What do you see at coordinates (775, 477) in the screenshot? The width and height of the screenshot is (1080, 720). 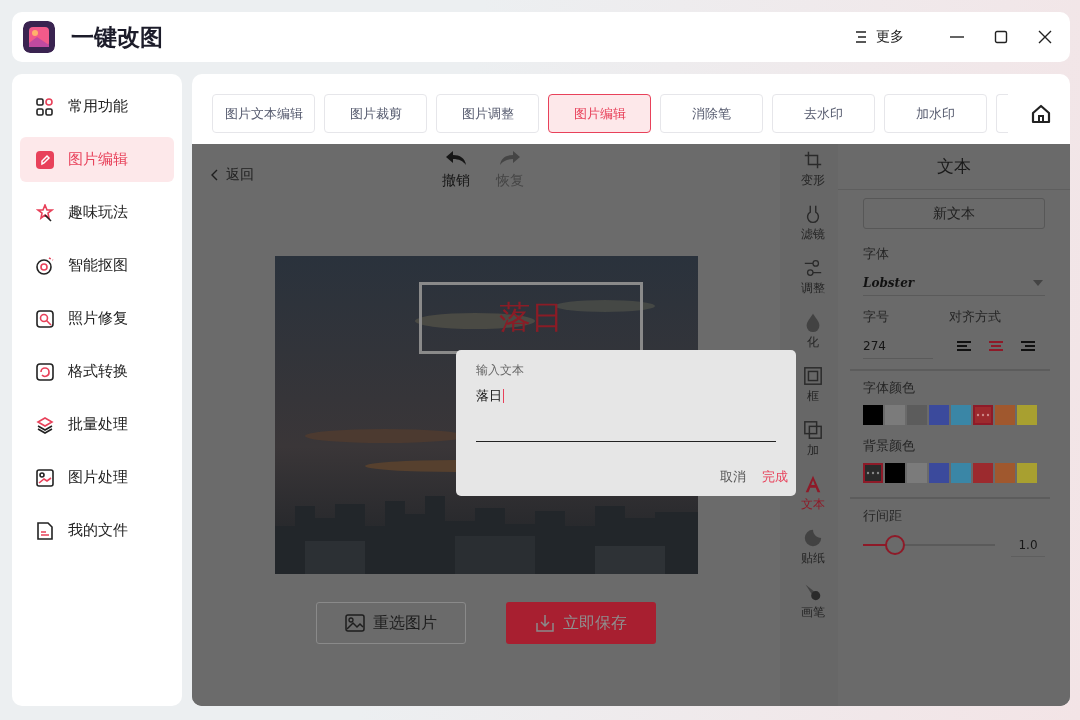 I see `confirm-button: 完成` at bounding box center [775, 477].